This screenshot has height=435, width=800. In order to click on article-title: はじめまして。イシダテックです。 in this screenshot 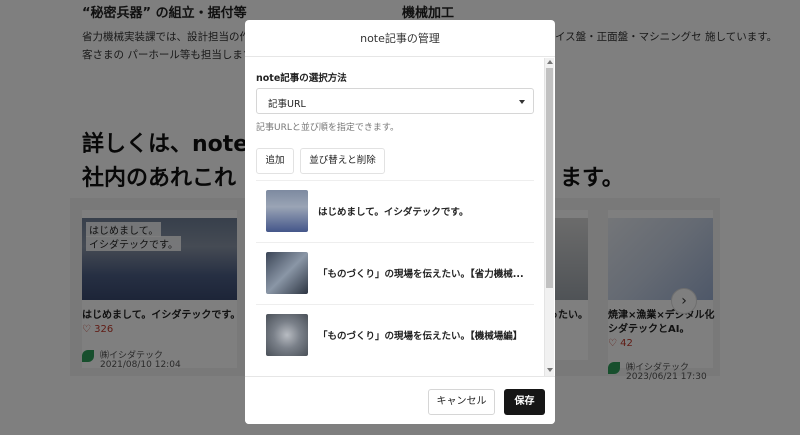, I will do `click(393, 212)`.